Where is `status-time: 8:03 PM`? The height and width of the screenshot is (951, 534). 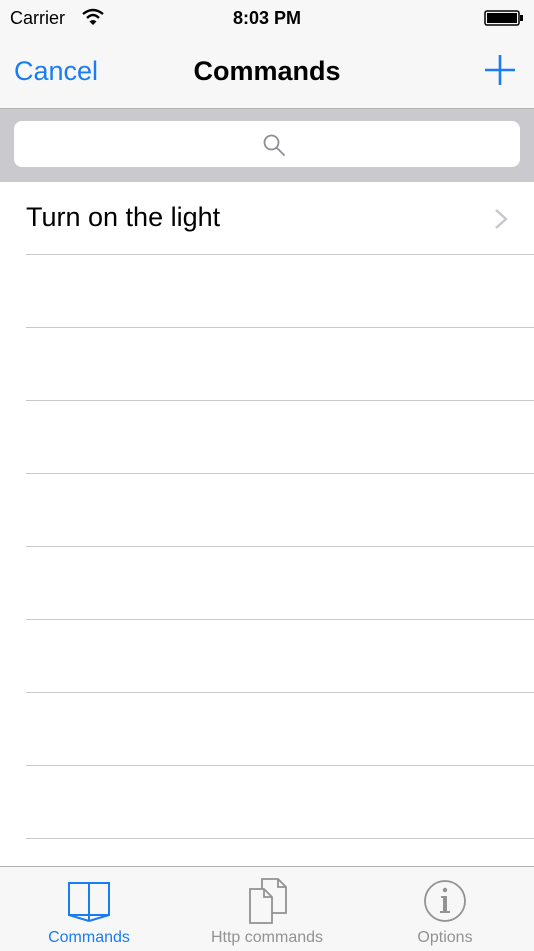
status-time: 8:03 PM is located at coordinates (267, 18).